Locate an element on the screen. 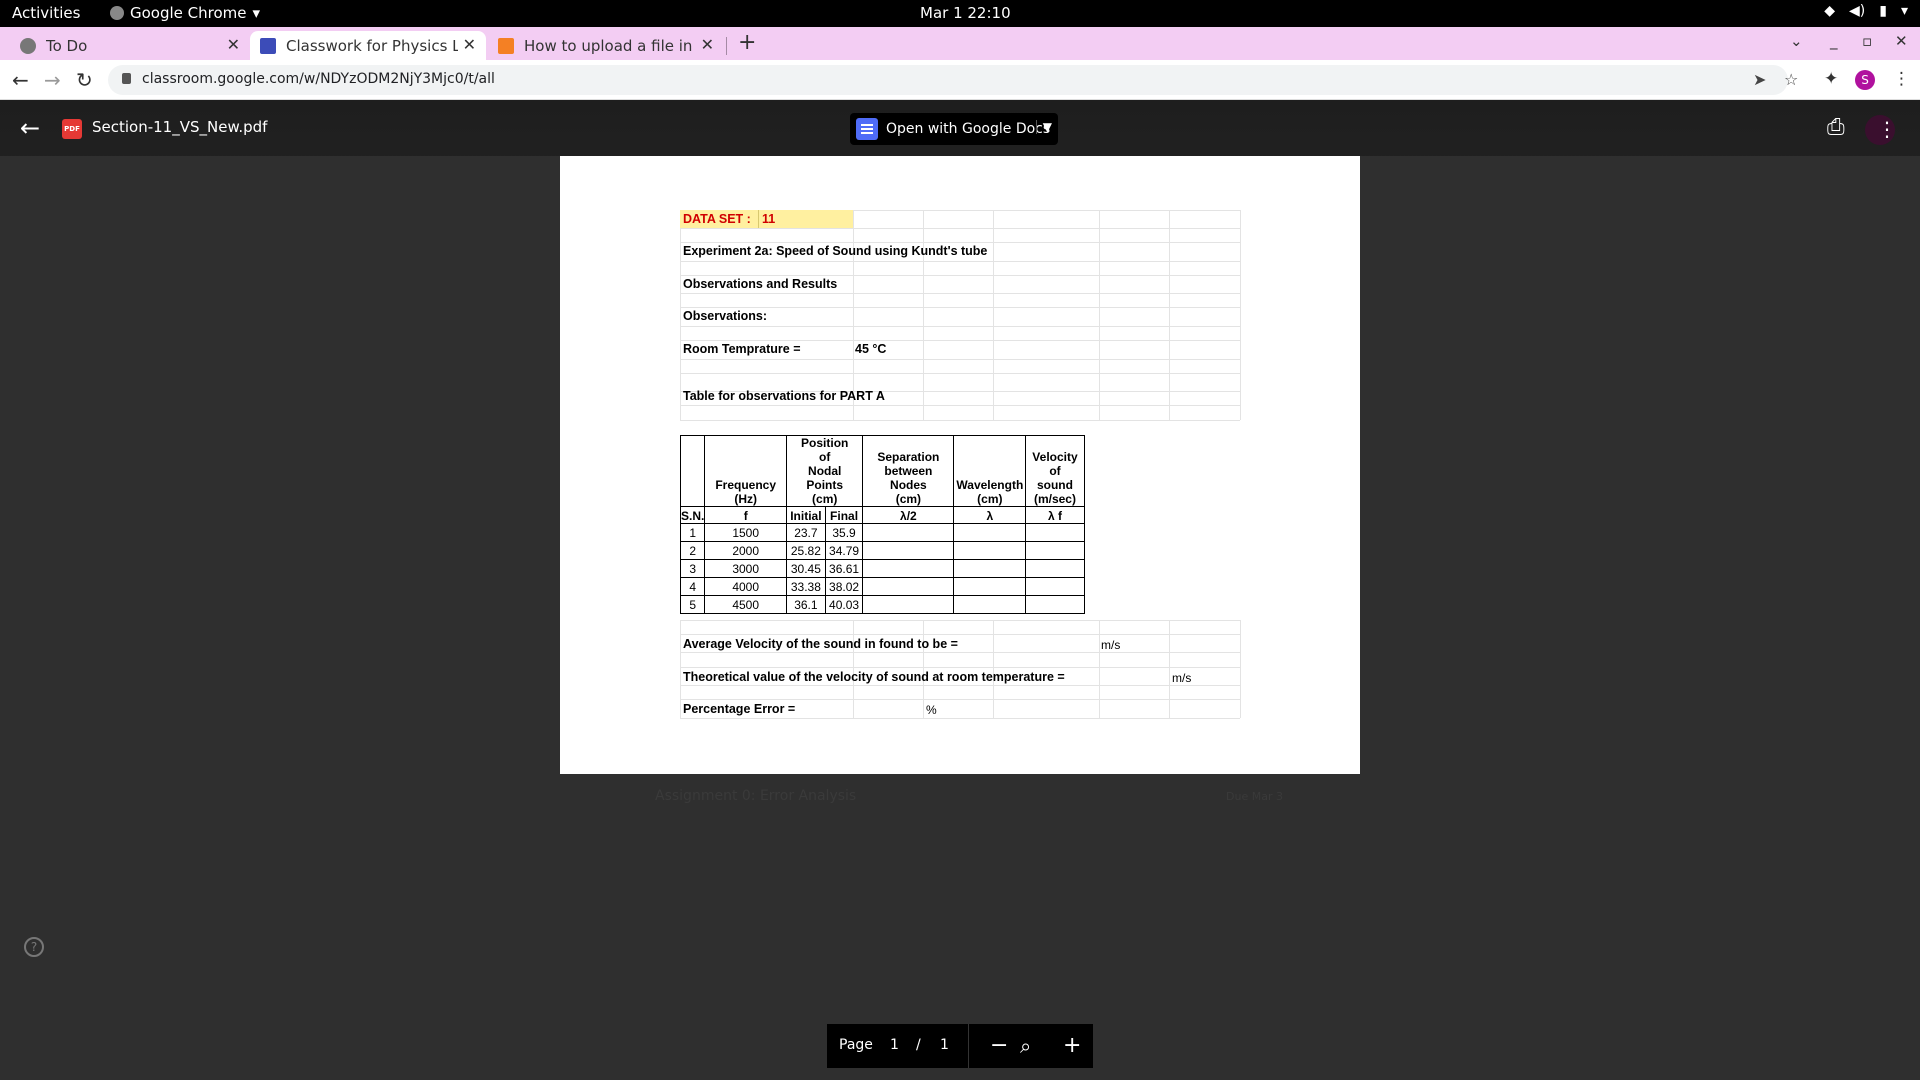  cell-frequency: 4000 is located at coordinates (746, 586).